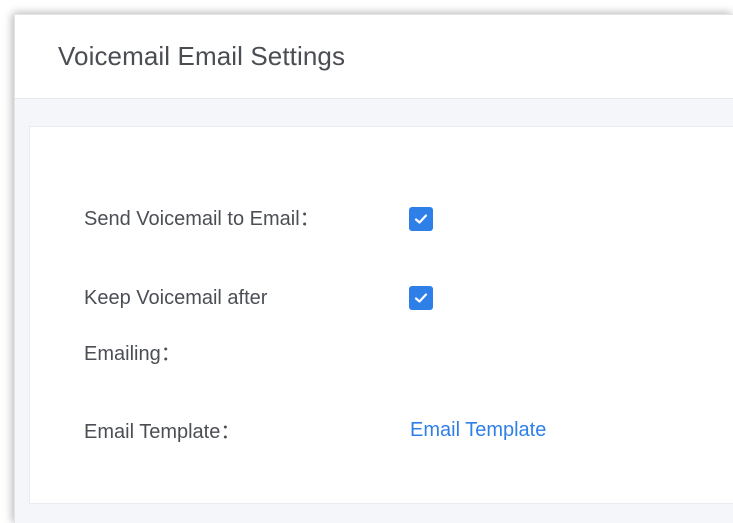 The width and height of the screenshot is (733, 523). Describe the element at coordinates (202, 219) in the screenshot. I see `send-voicemail-label: Send Voicemail to Email：` at that location.